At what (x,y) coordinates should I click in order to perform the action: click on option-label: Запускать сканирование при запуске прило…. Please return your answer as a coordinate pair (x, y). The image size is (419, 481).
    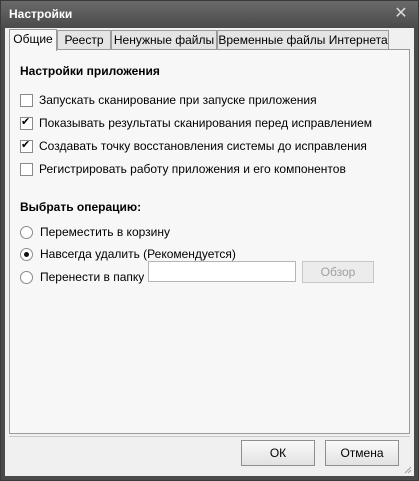
    Looking at the image, I should click on (178, 100).